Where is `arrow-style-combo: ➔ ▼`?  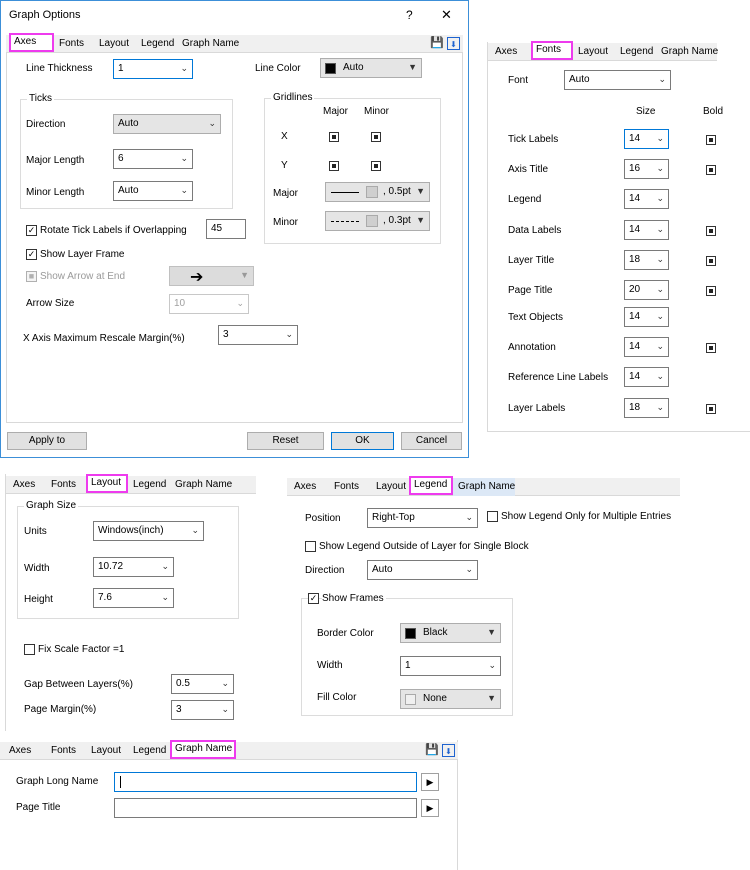 arrow-style-combo: ➔ ▼ is located at coordinates (211, 276).